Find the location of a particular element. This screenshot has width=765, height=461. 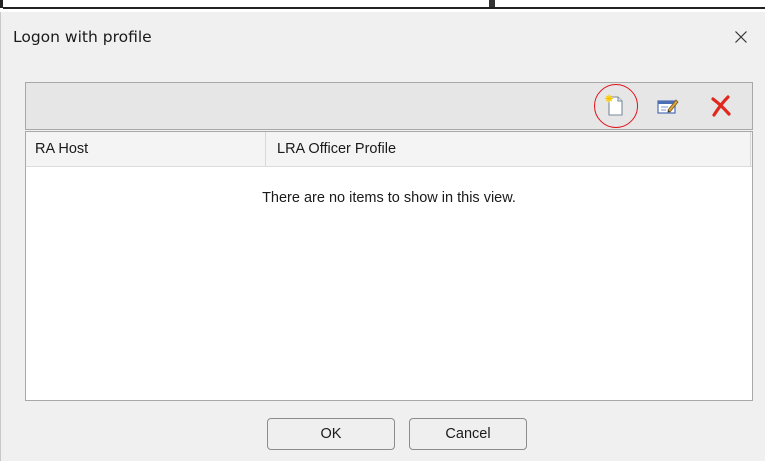

background-edge-line is located at coordinates (384, 8).